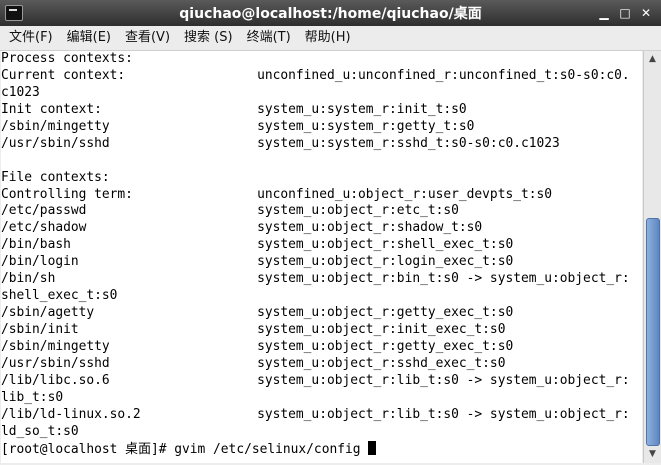 This screenshot has height=465, width=661. I want to click on terminal-line: ld_so_t:s0, so click(40, 431).